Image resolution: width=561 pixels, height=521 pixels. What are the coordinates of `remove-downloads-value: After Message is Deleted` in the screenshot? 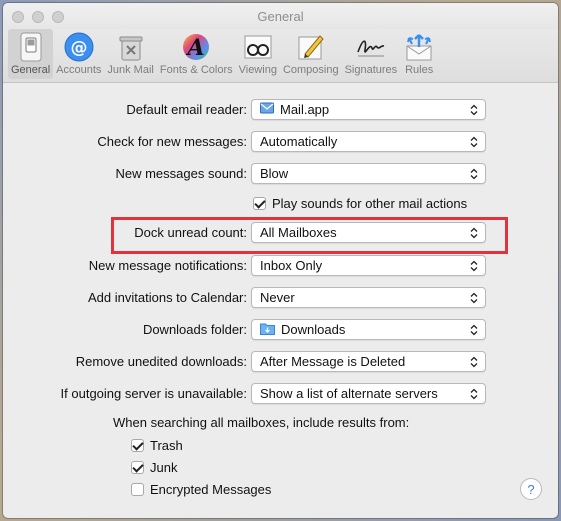 It's located at (333, 361).